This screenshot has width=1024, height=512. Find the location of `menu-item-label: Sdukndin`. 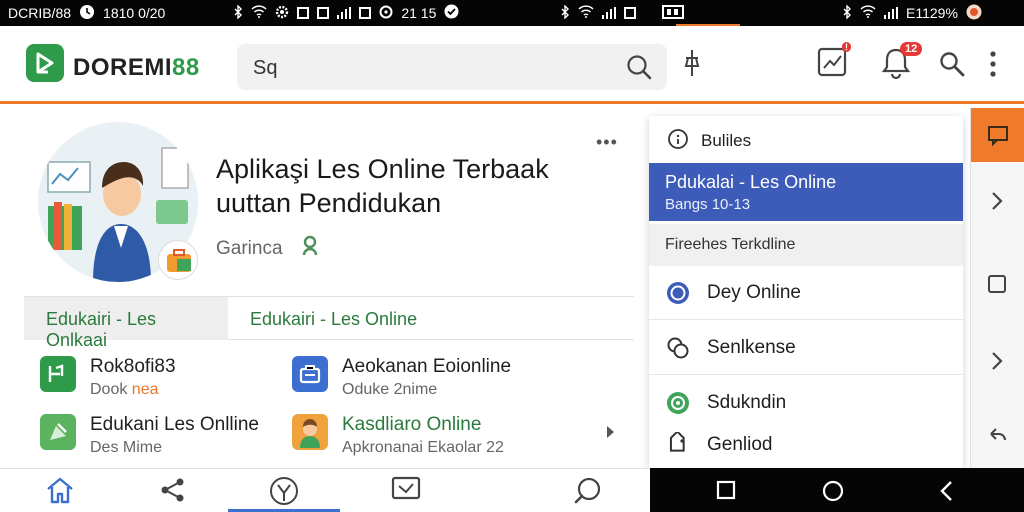

menu-item-label: Sdukndin is located at coordinates (747, 402).